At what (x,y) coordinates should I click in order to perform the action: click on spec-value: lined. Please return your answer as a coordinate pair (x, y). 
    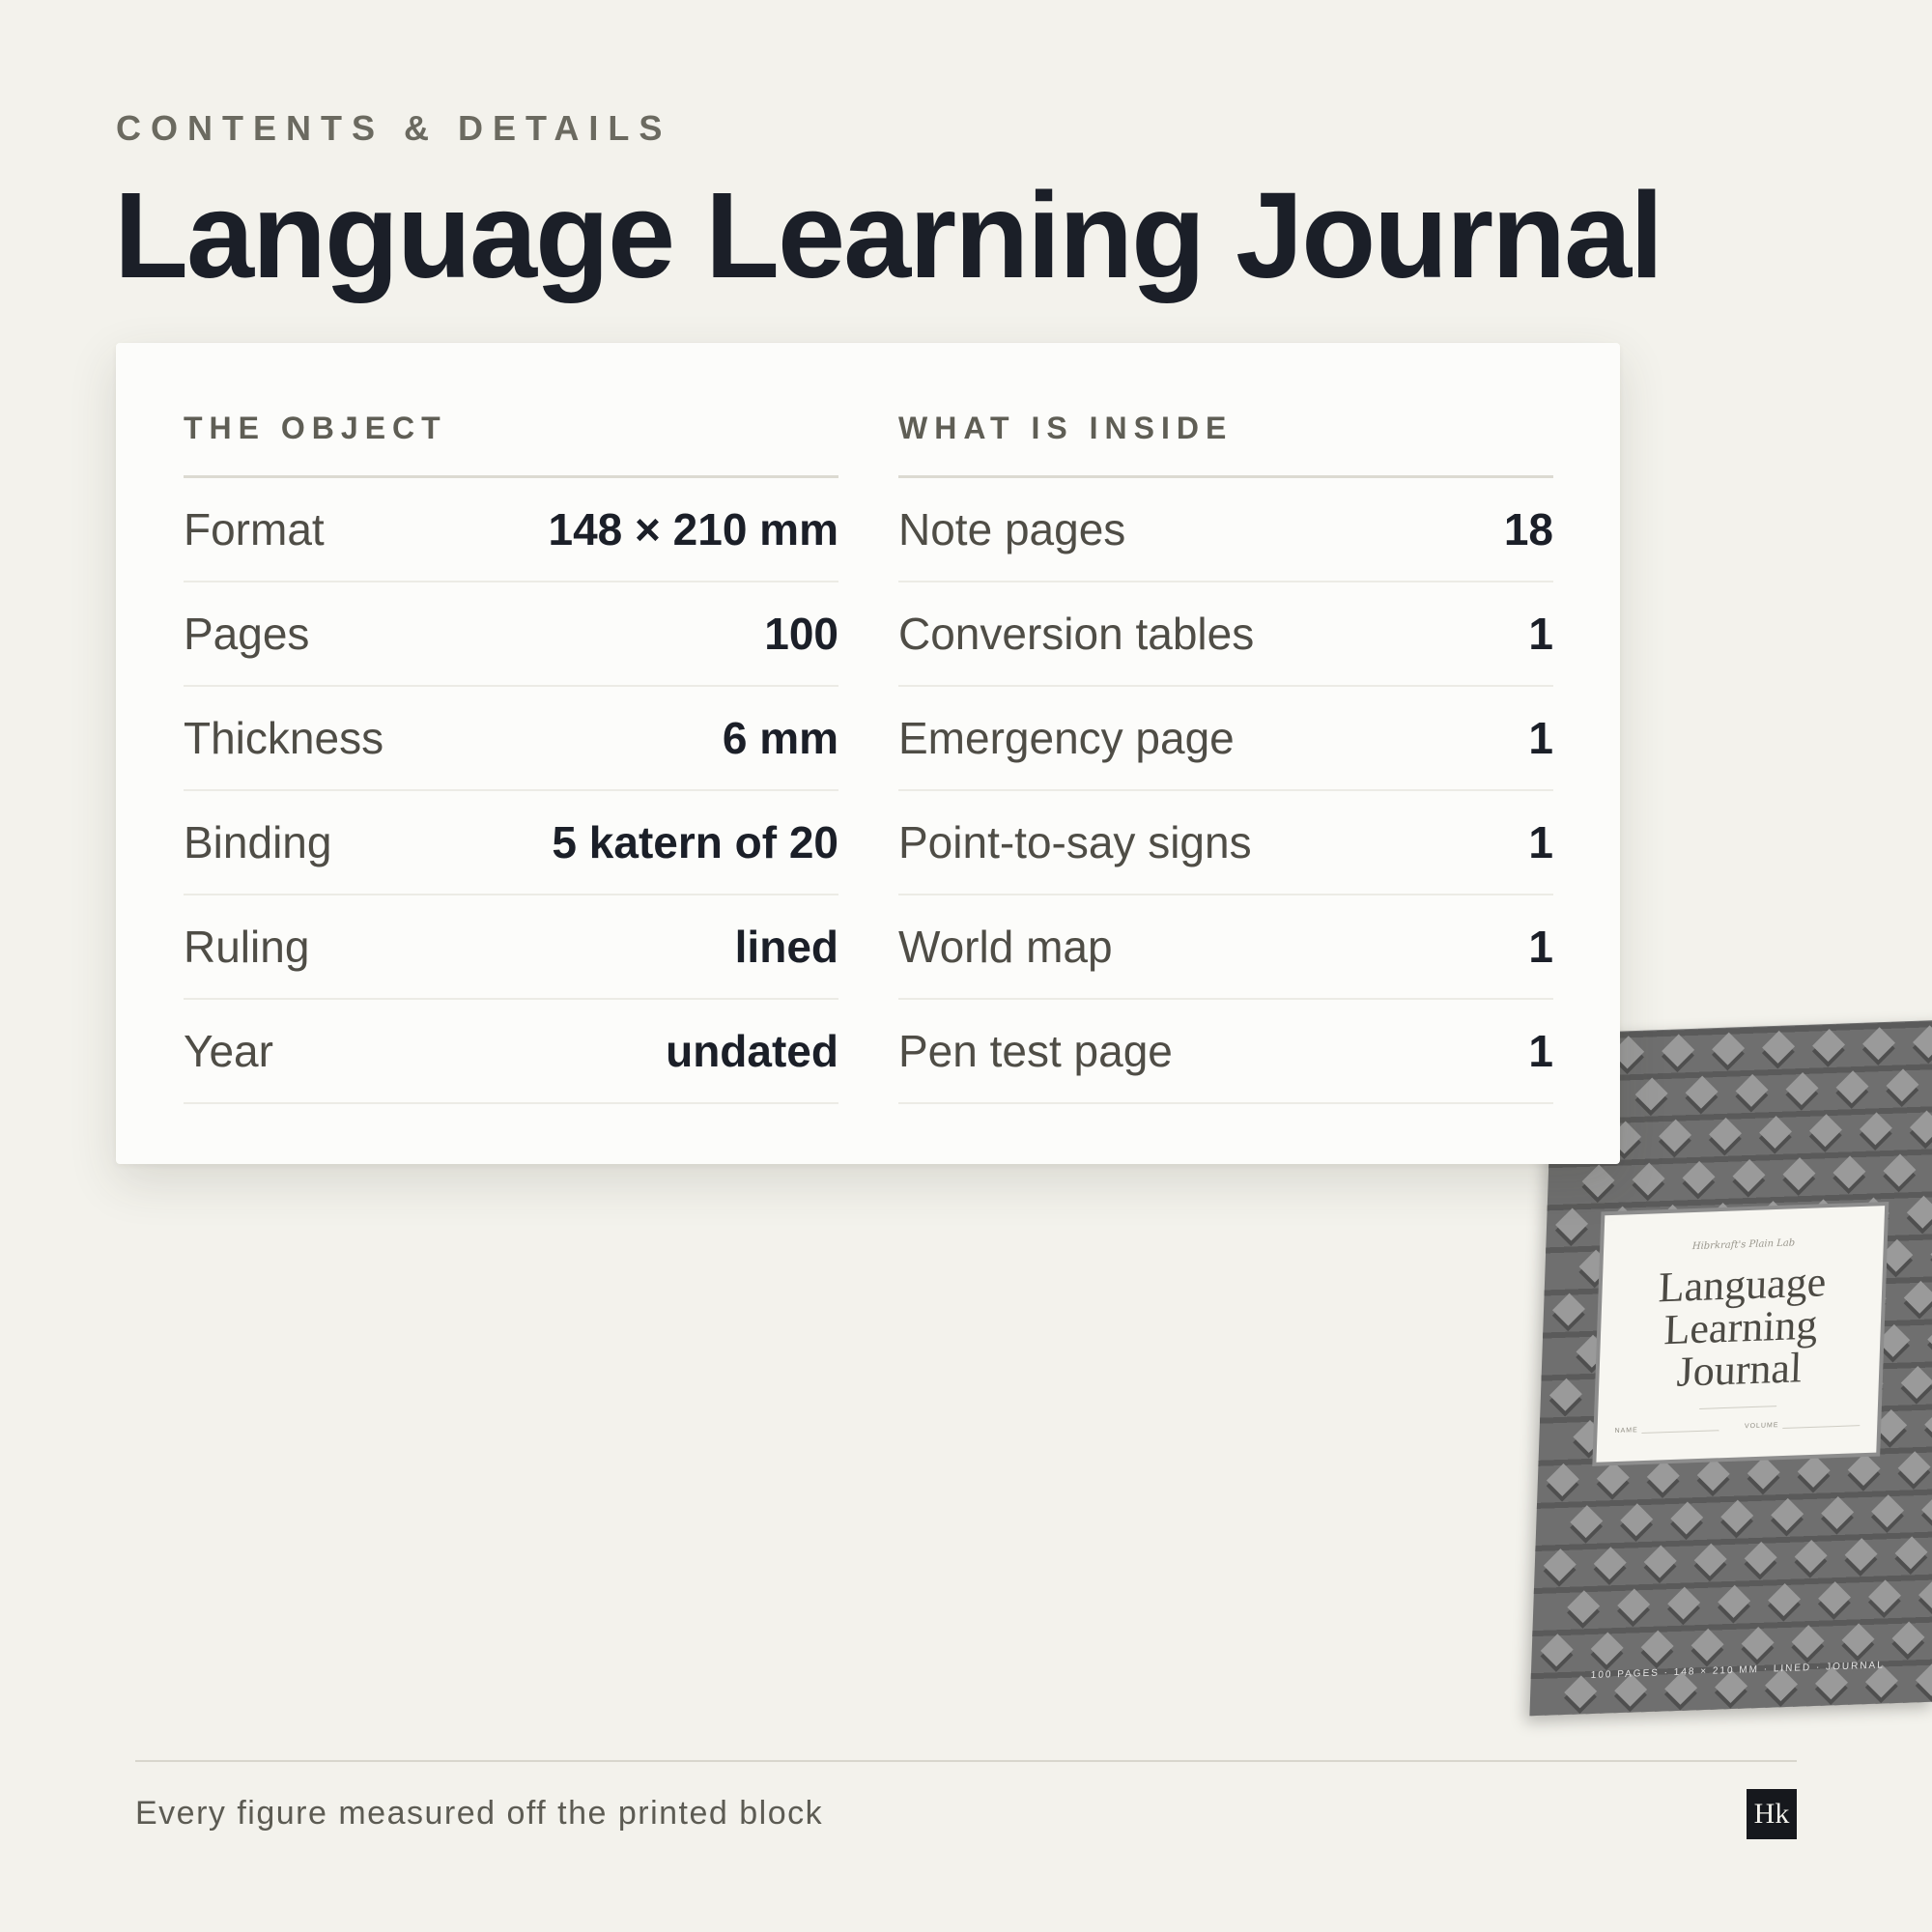
    Looking at the image, I should click on (786, 947).